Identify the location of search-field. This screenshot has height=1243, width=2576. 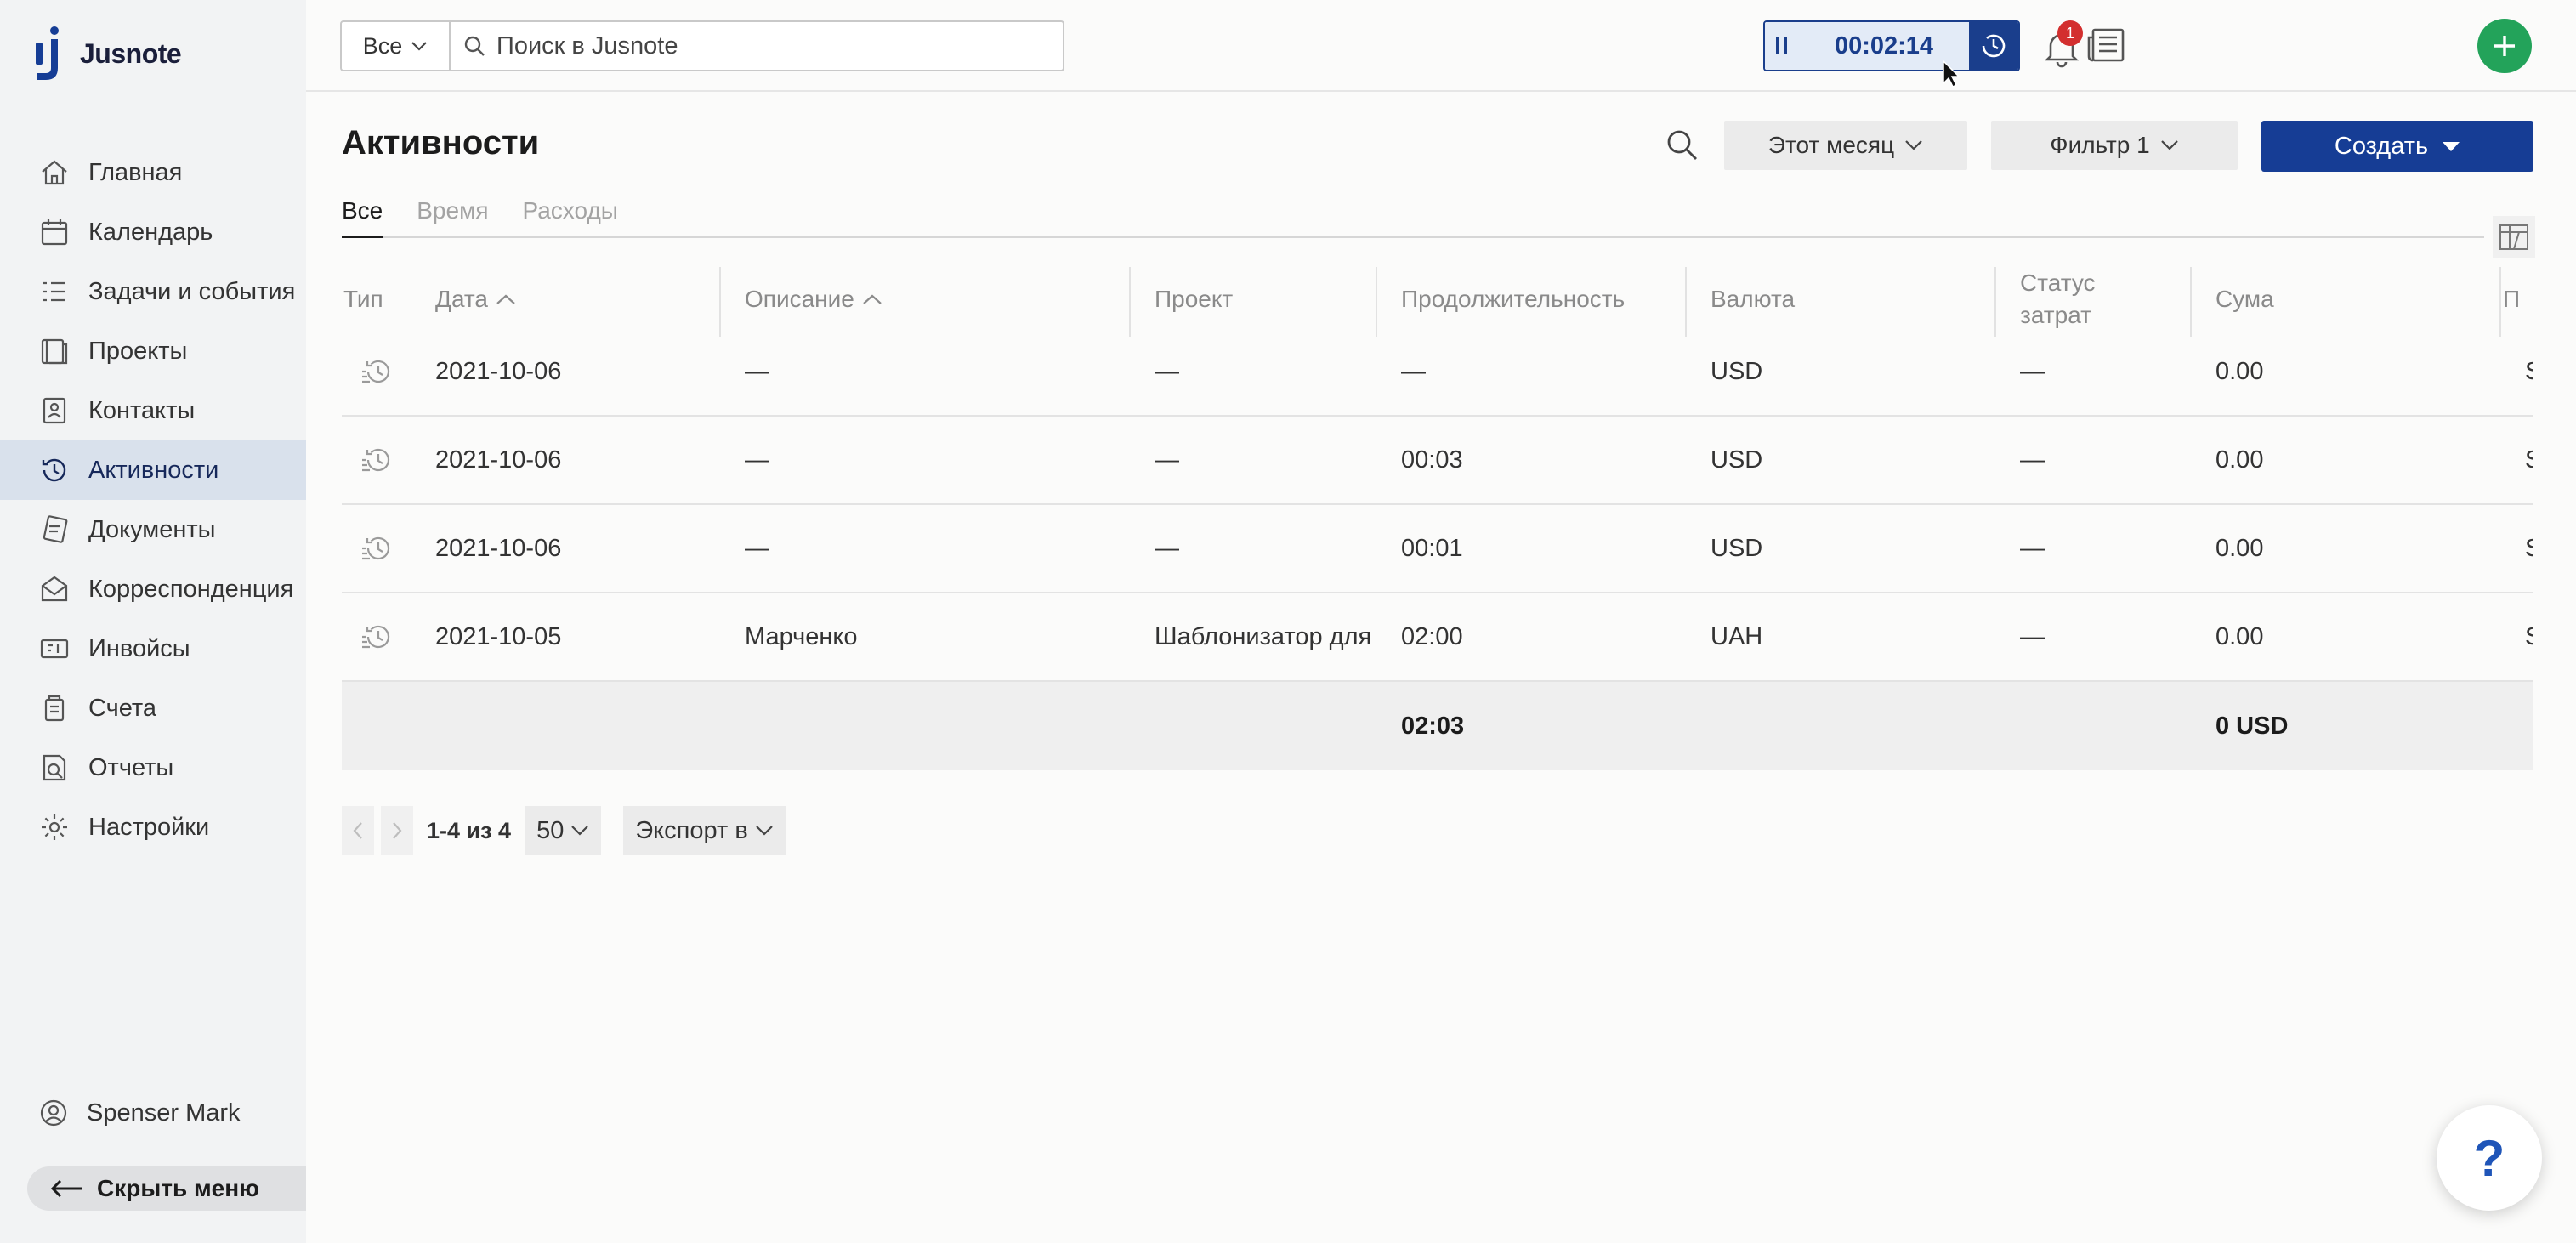
(757, 46).